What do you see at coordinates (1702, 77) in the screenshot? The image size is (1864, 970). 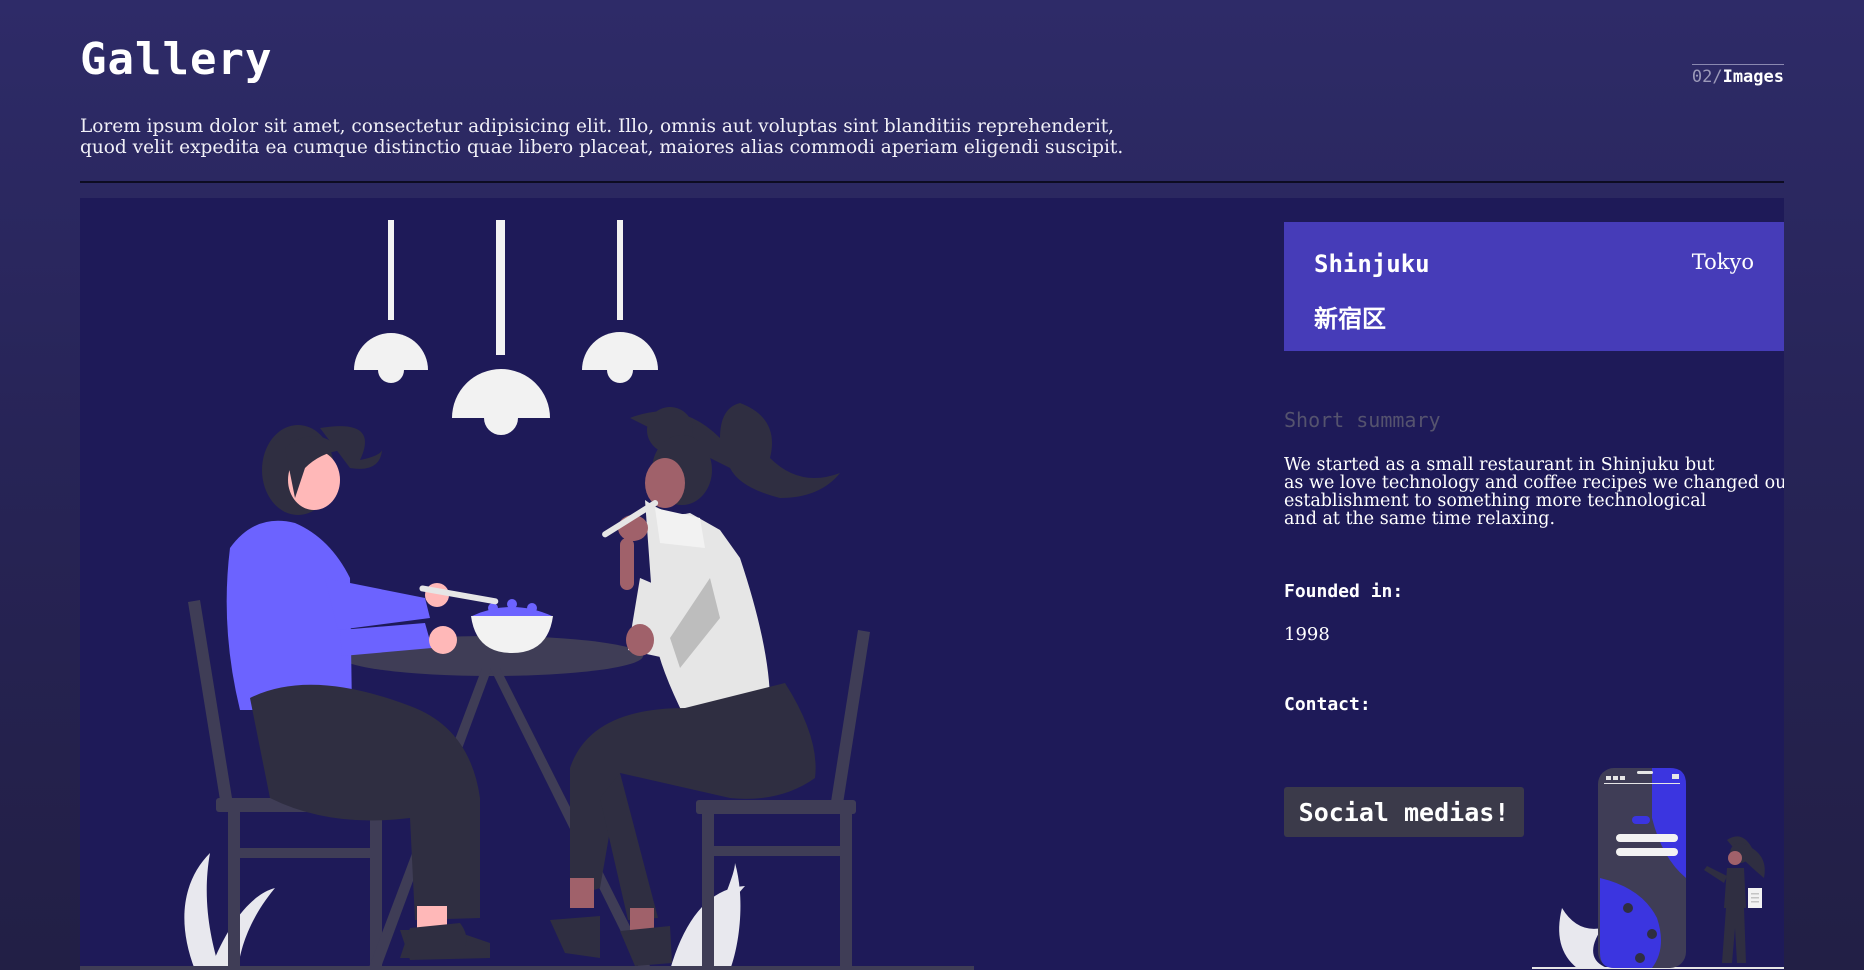 I see `counter-number: 02` at bounding box center [1702, 77].